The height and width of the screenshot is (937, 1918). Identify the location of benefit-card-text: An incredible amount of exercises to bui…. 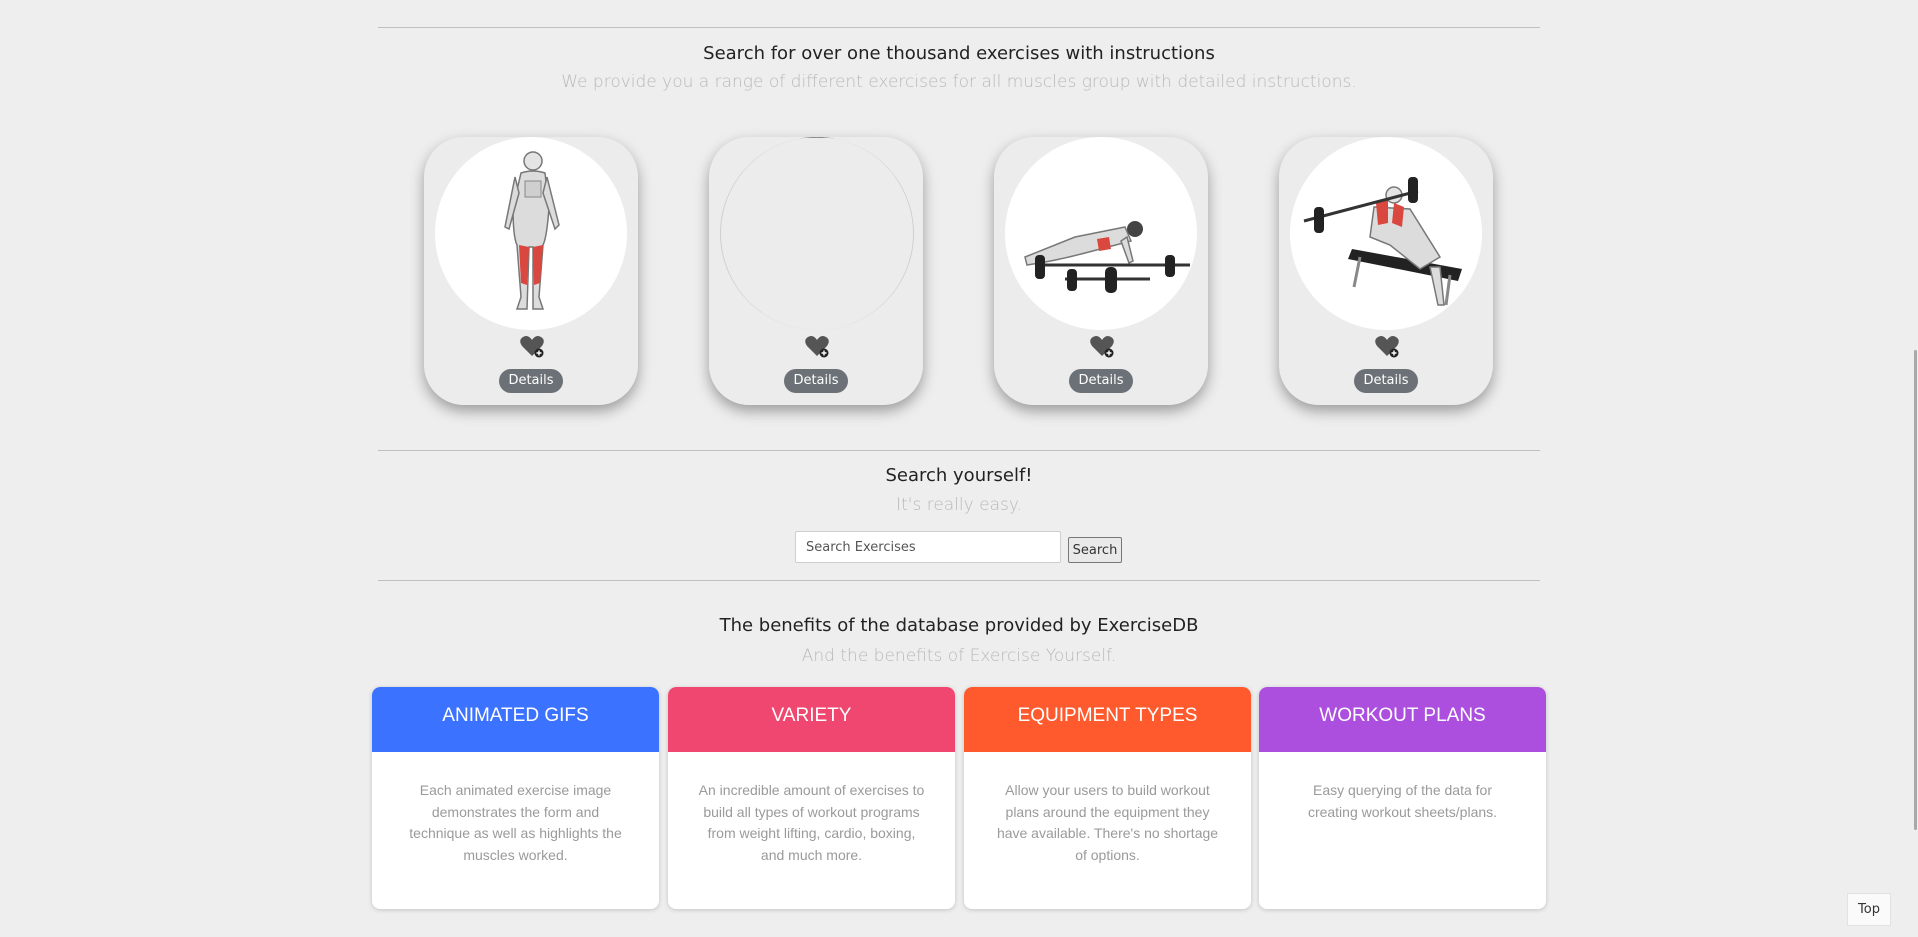
(811, 822).